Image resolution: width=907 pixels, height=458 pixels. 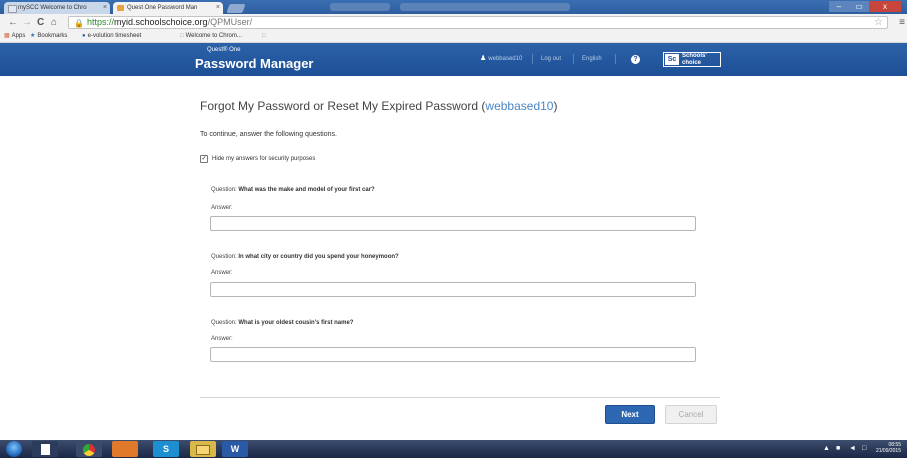 I want to click on username: webbased10, so click(x=505, y=59).